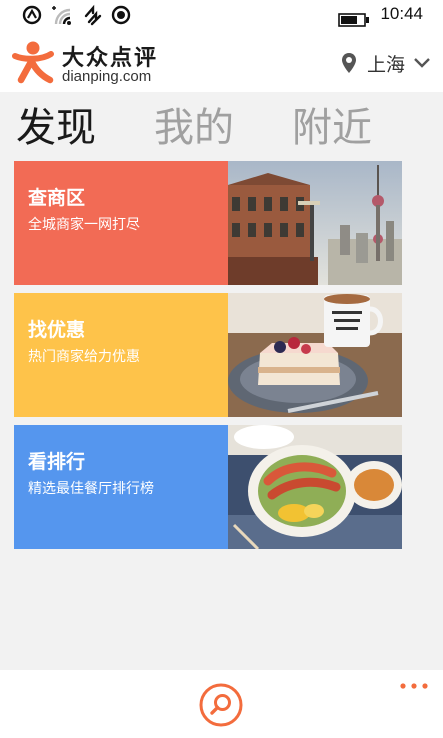 Image resolution: width=443 pixels, height=738 pixels. Describe the element at coordinates (414, 686) in the screenshot. I see `more-dots-icon` at that location.